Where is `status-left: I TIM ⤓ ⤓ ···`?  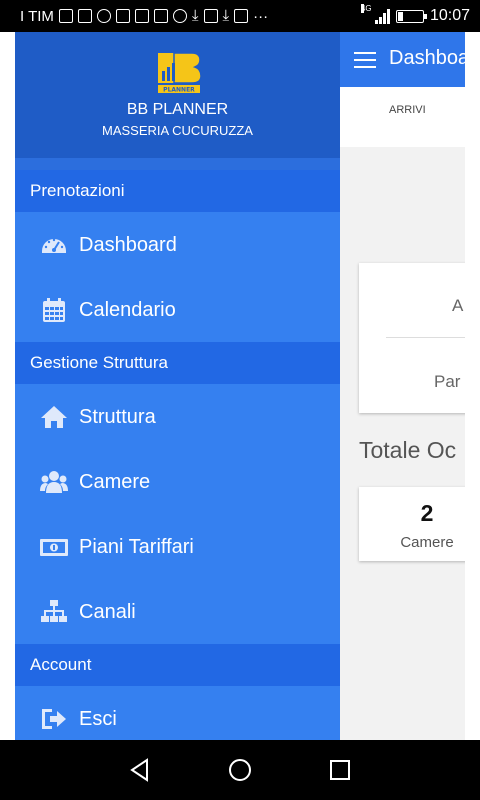
status-left: I TIM ⤓ ⤓ ··· is located at coordinates (144, 16).